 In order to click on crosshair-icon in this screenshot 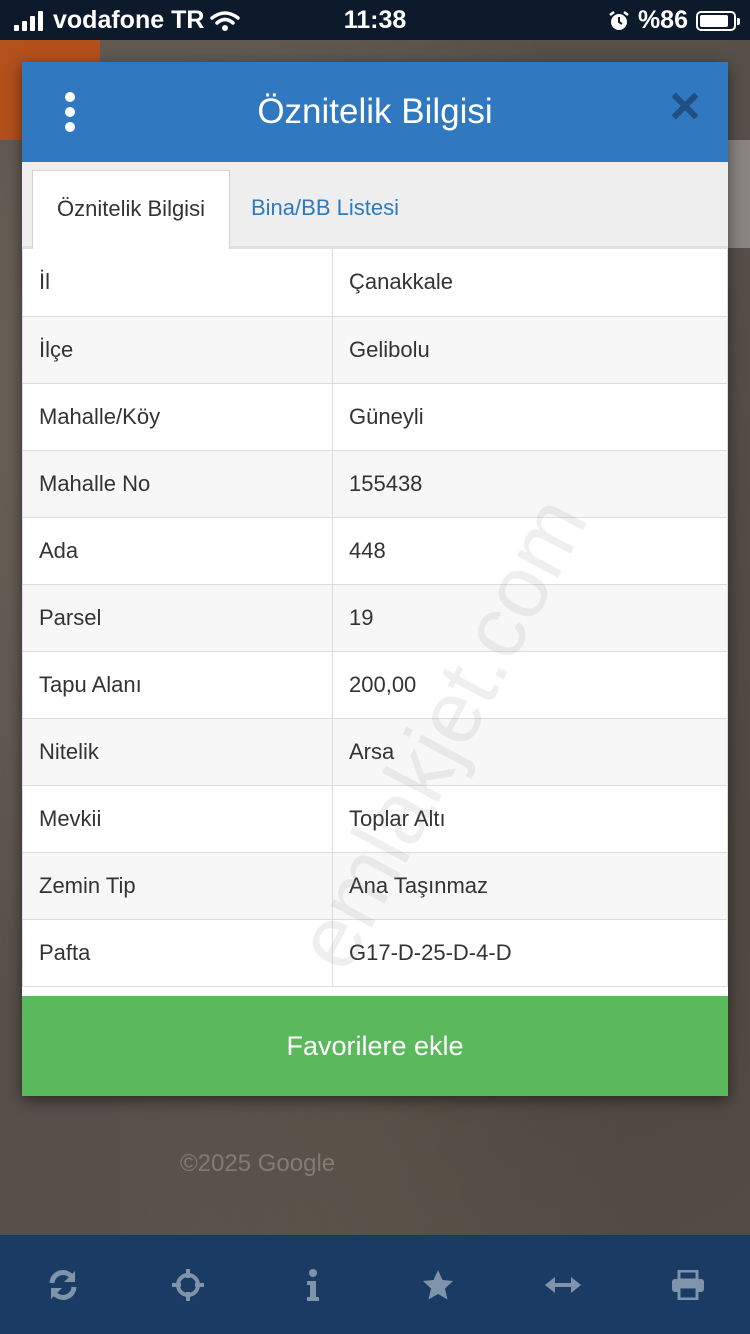, I will do `click(187, 1284)`.